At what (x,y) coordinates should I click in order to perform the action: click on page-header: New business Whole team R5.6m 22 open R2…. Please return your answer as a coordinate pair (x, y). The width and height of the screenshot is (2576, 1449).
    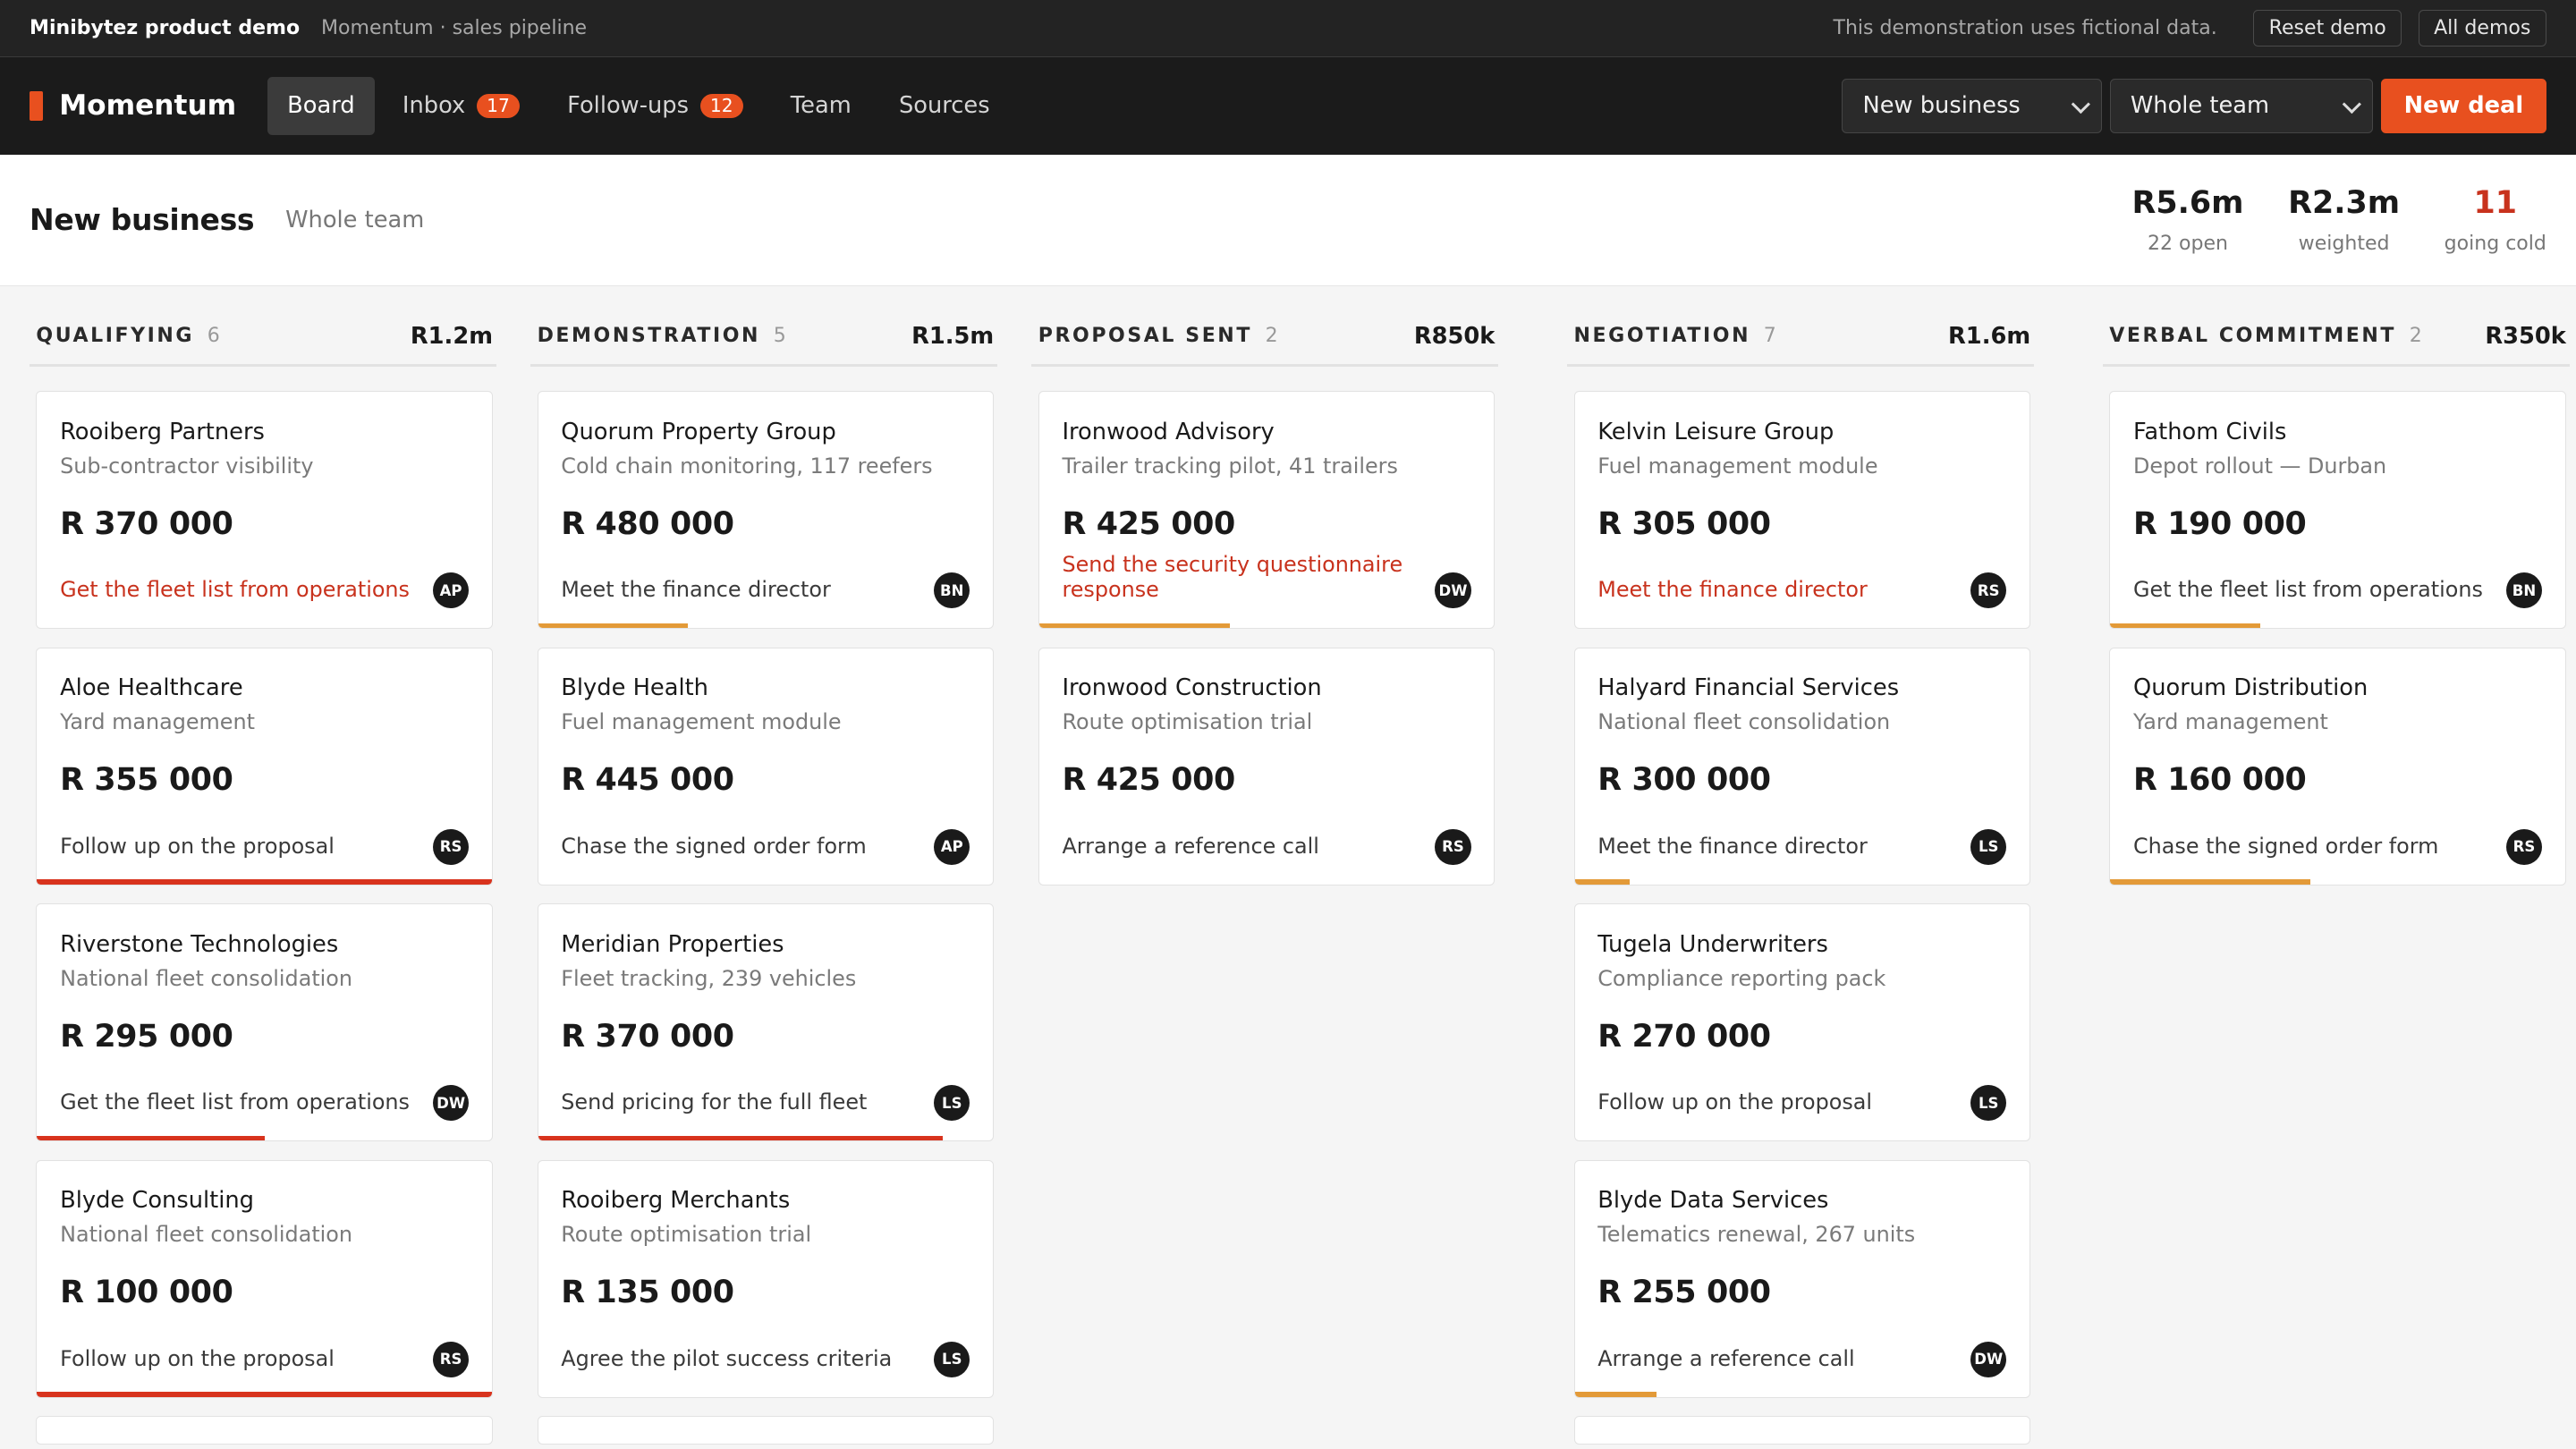
    Looking at the image, I should click on (1288, 220).